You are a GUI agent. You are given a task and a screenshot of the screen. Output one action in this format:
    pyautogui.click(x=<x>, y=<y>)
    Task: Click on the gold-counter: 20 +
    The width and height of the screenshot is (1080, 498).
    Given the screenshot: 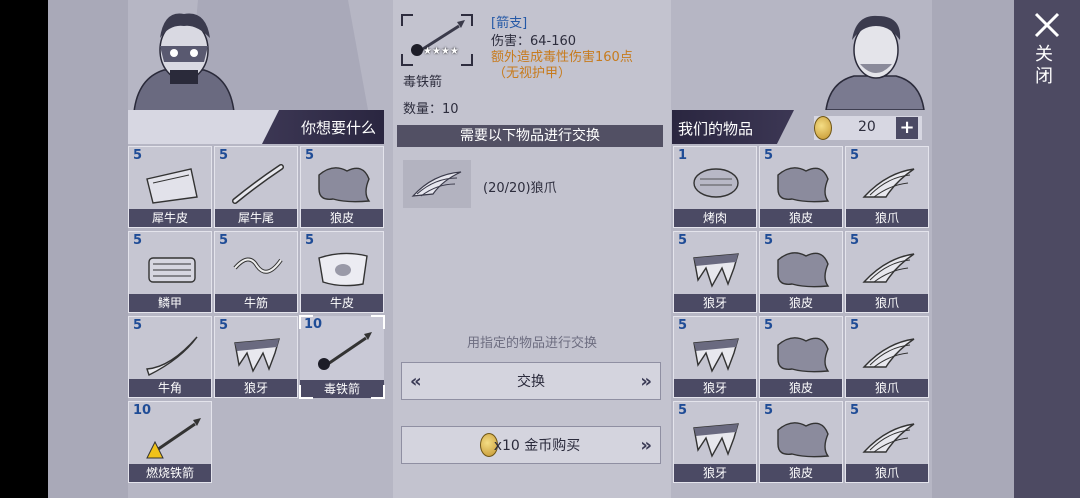 What is the action you would take?
    pyautogui.click(x=868, y=128)
    